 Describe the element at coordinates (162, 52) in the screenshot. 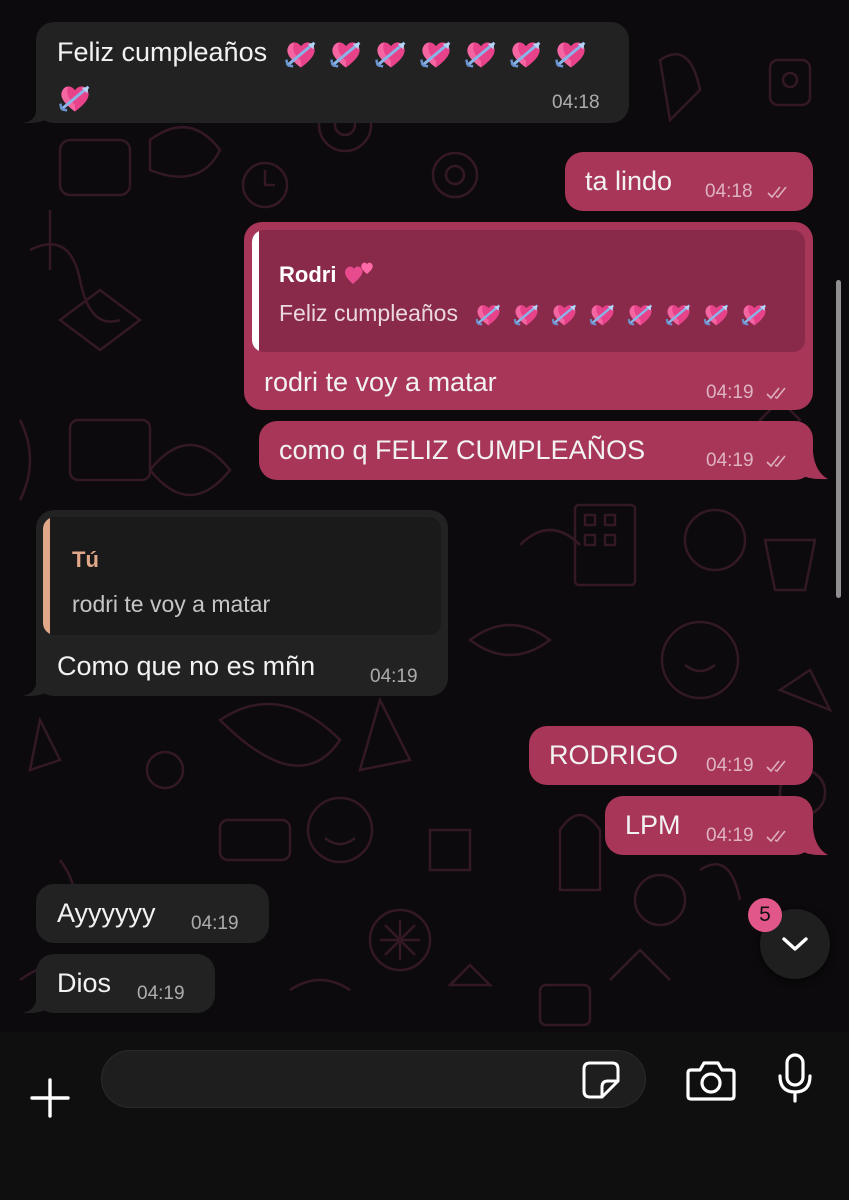

I see `message-text-content: Feliz cumpleaños` at that location.